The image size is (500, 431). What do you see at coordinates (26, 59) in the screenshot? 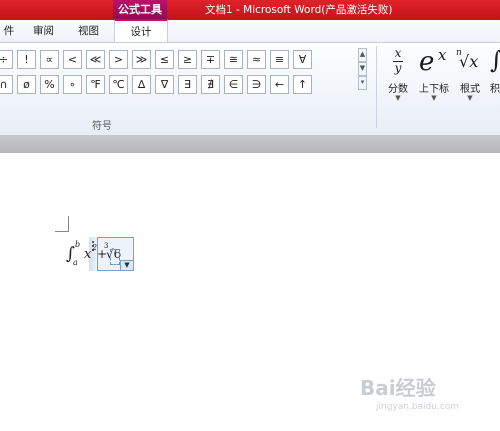
I see `symbol-button: !` at bounding box center [26, 59].